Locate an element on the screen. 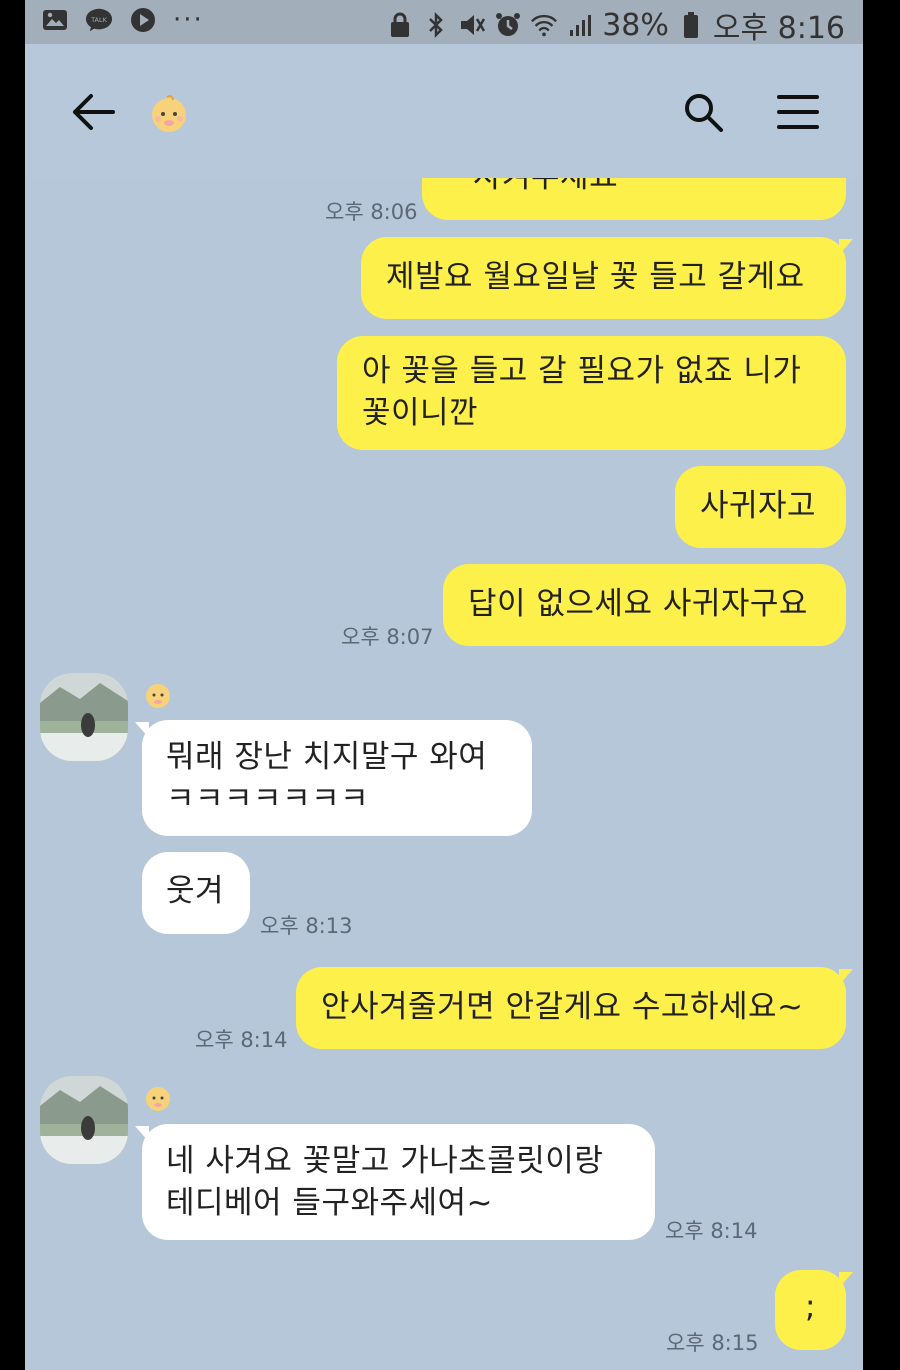 The width and height of the screenshot is (900, 1370). my-message: 답이 없으세요 사귀자구요 is located at coordinates (644, 605).